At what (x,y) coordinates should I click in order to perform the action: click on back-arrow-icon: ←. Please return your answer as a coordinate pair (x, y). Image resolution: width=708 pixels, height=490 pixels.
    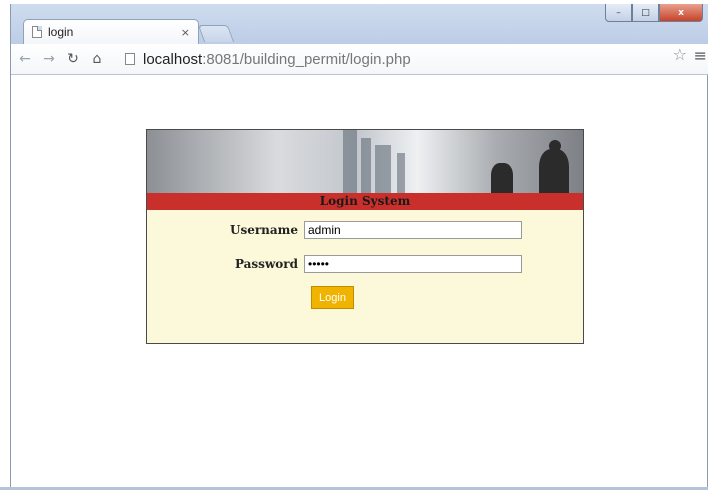
    Looking at the image, I should click on (25, 59).